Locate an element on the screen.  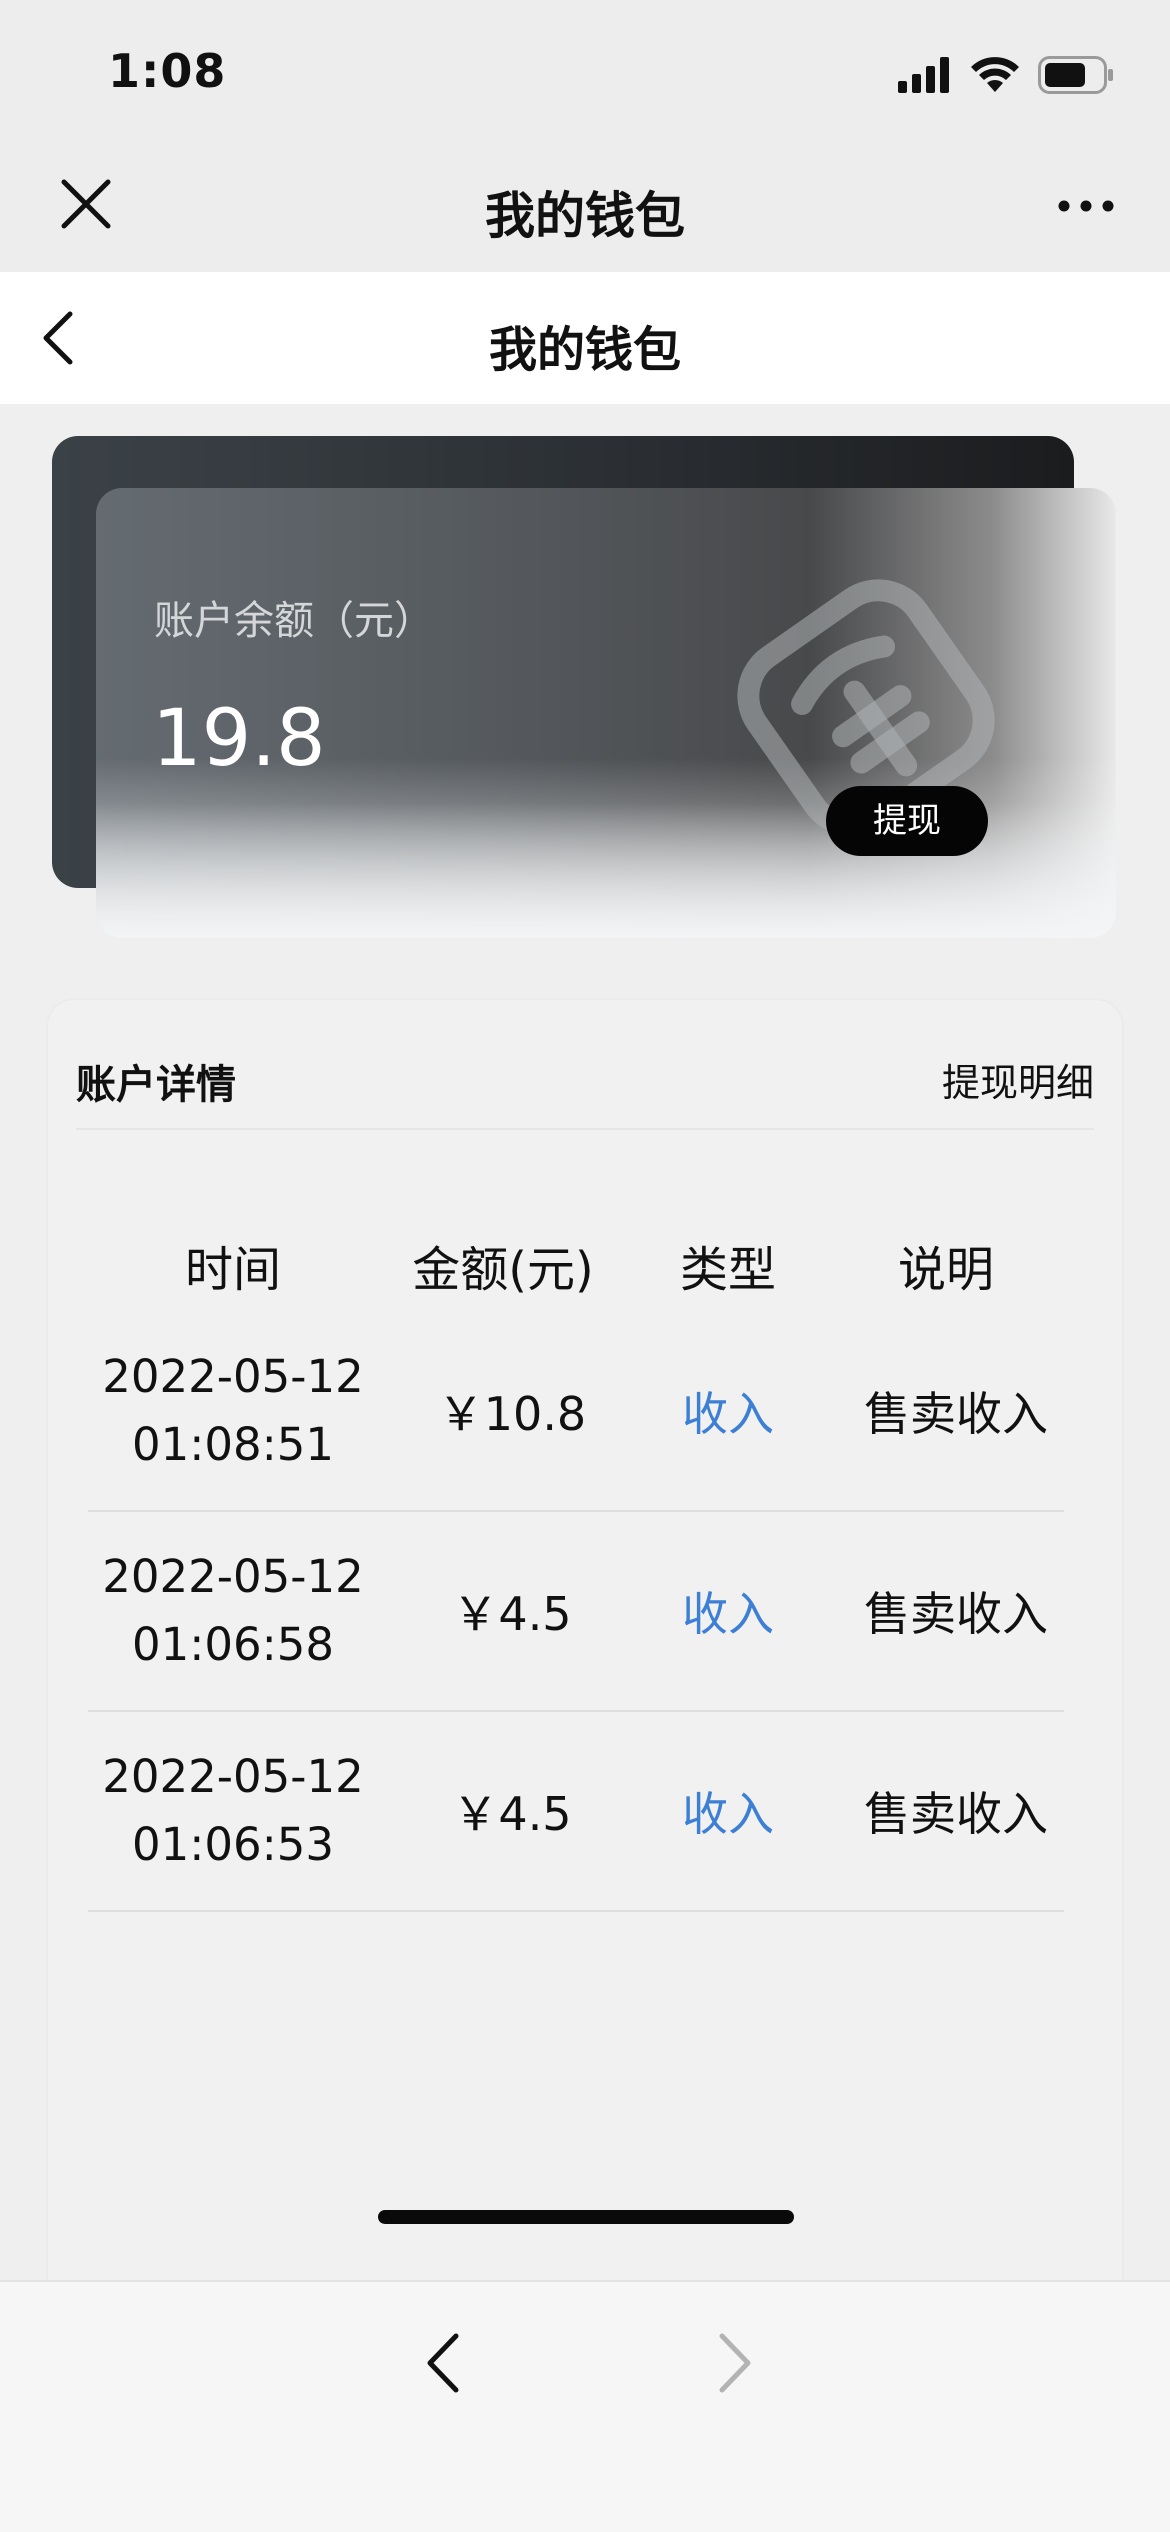
app-bar: 我的钱包 is located at coordinates (585, 211).